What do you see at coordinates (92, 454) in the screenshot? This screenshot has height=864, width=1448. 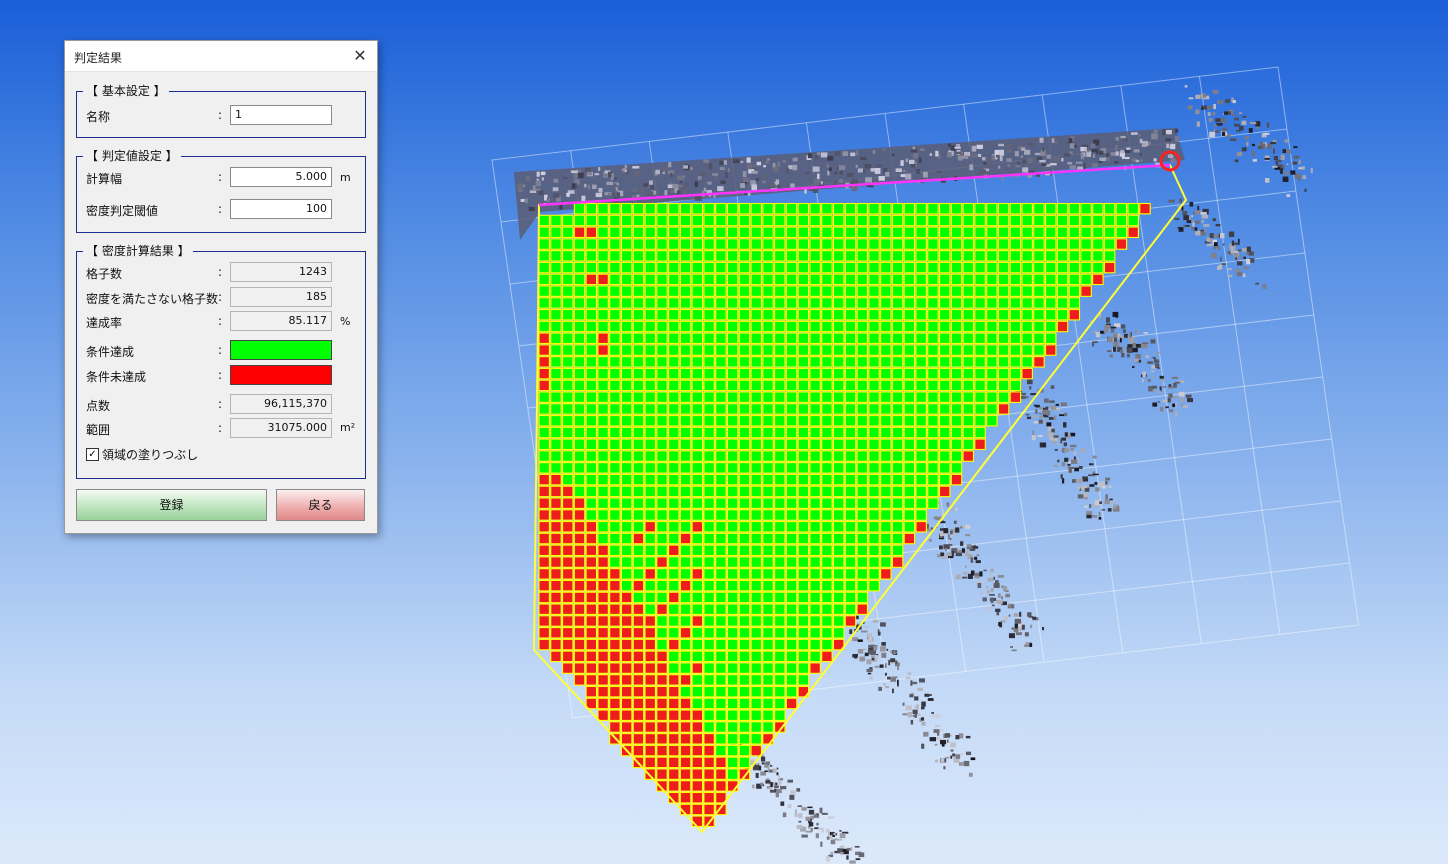 I see `fill-area-checkbox: ✓` at bounding box center [92, 454].